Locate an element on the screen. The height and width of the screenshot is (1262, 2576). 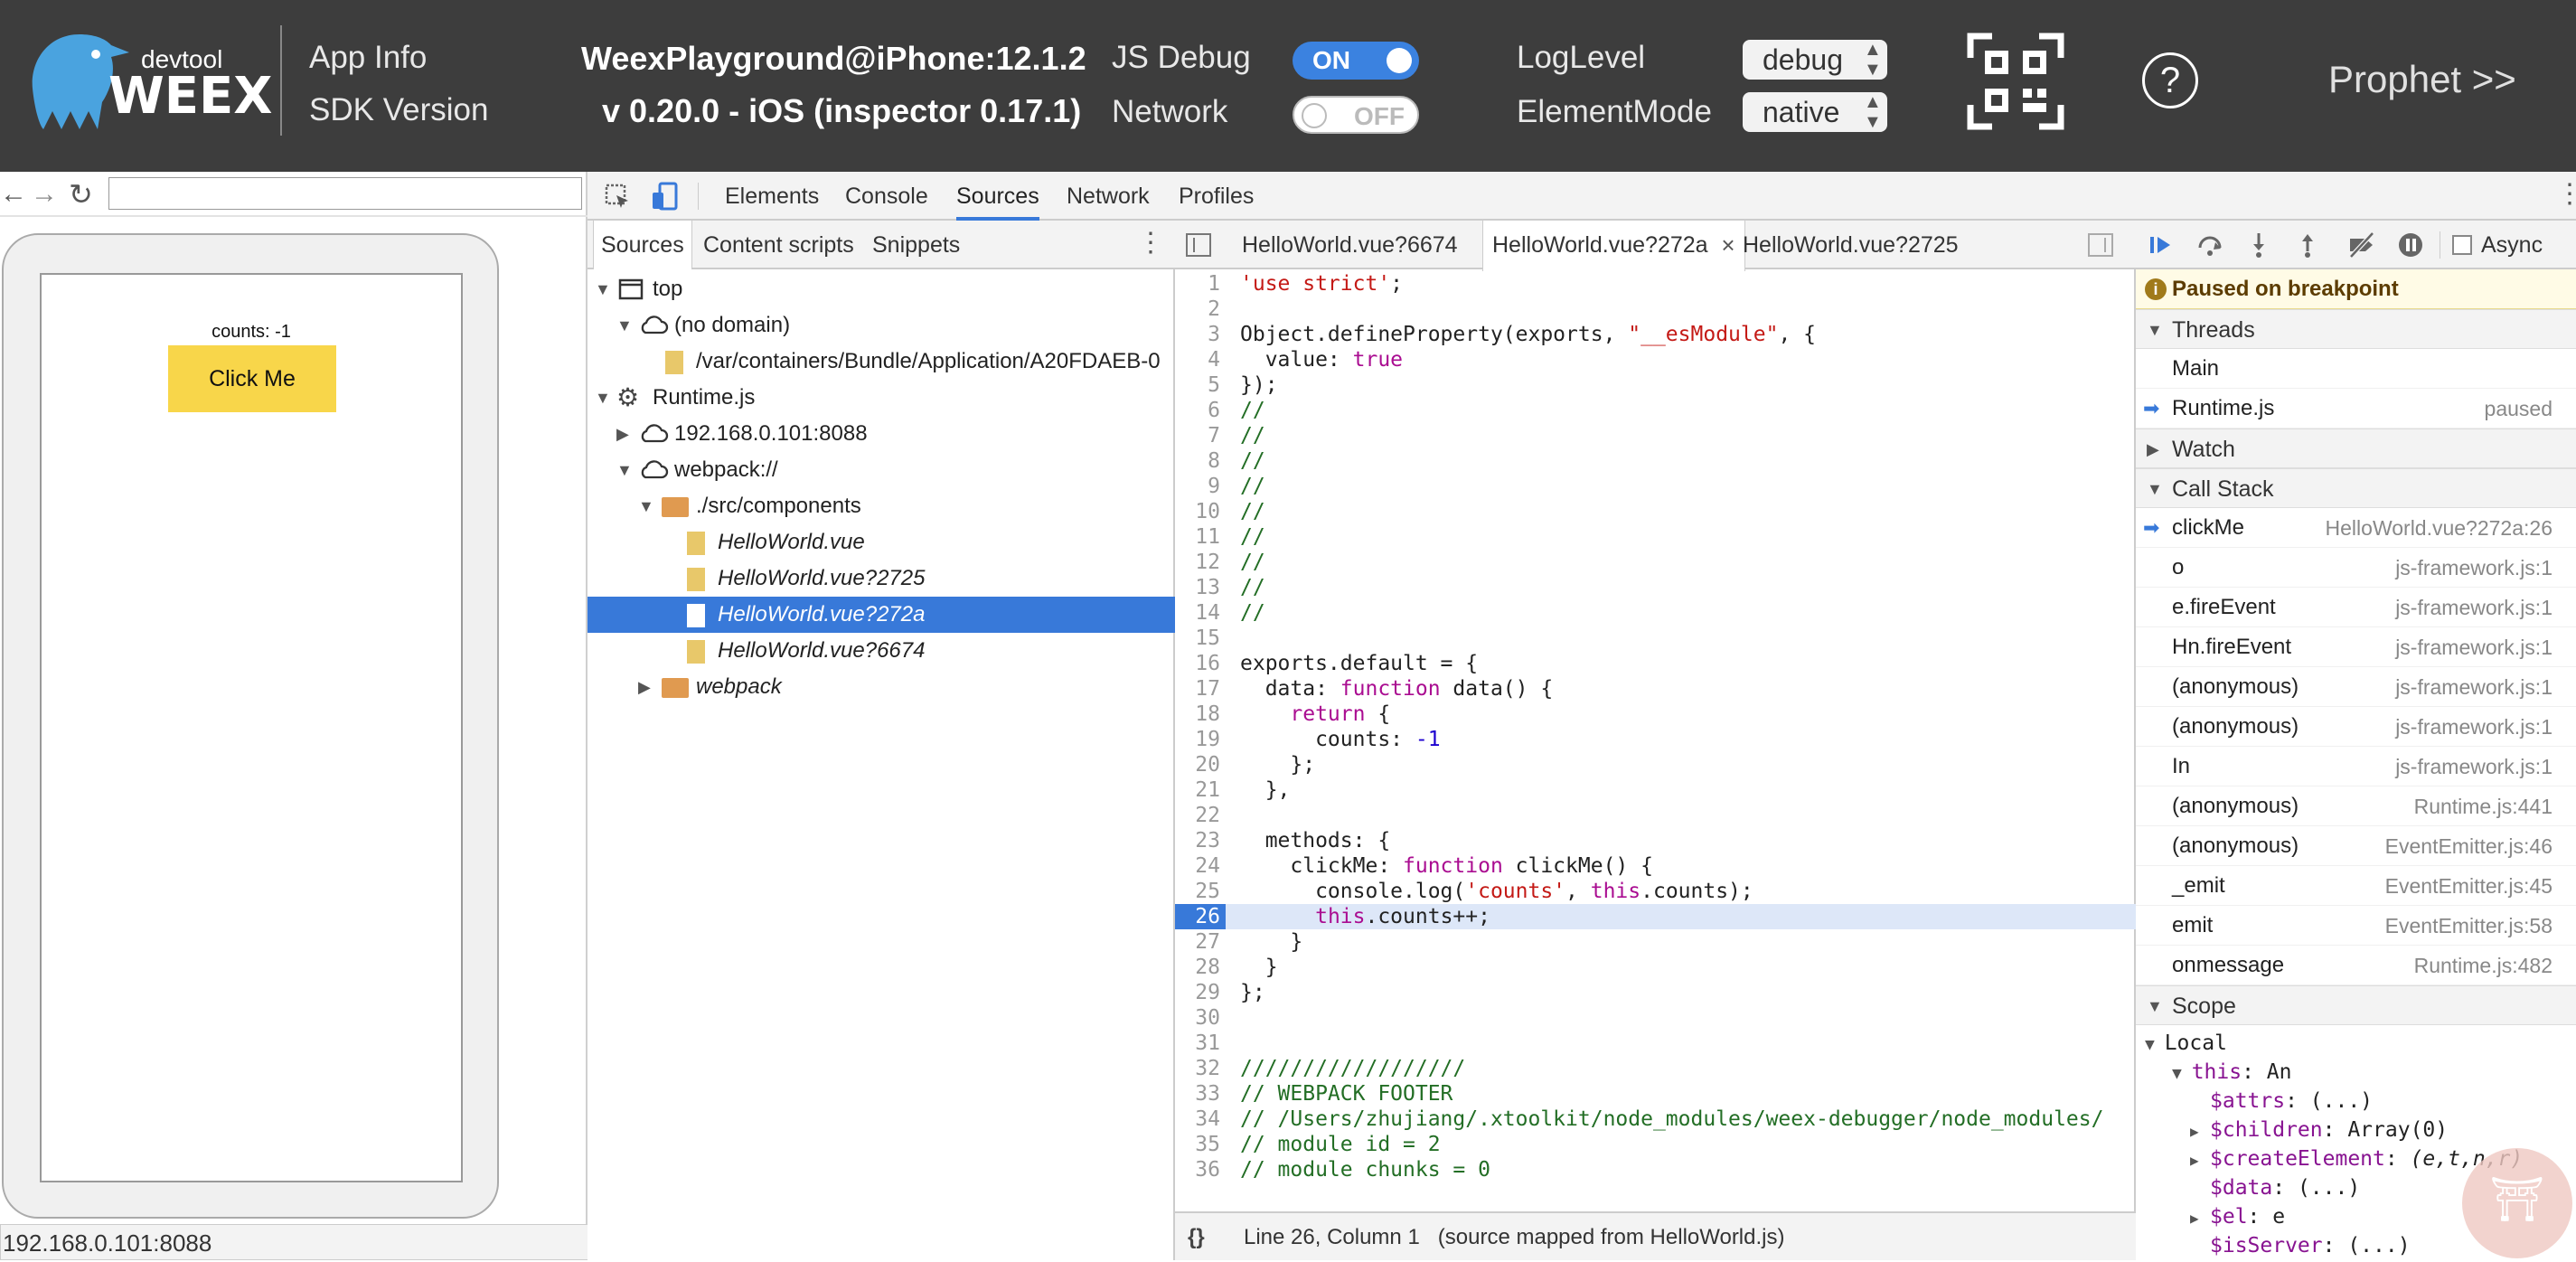
deactivate-breakpoints-icon is located at coordinates (2362, 245).